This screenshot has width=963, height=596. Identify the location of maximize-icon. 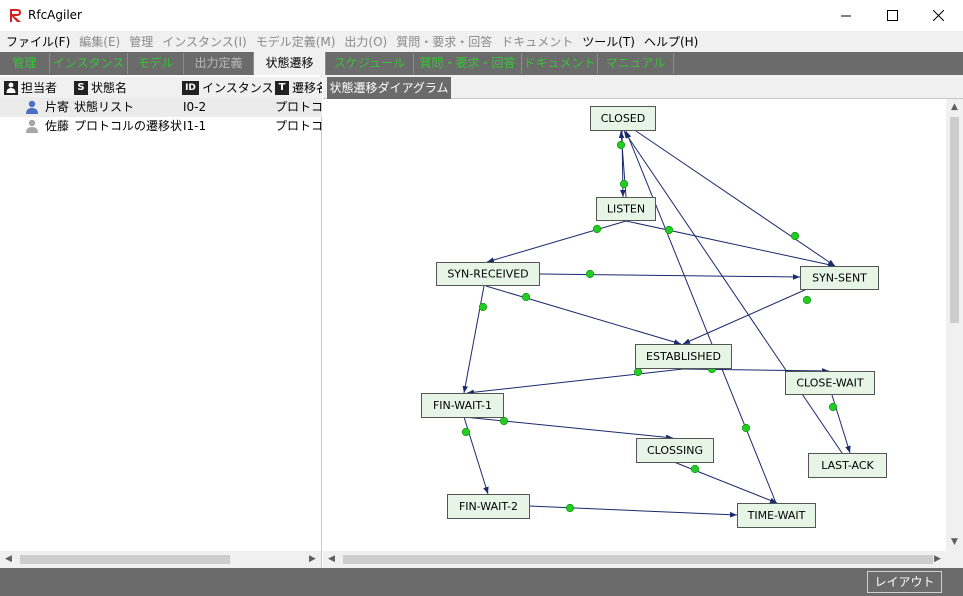
(892, 15).